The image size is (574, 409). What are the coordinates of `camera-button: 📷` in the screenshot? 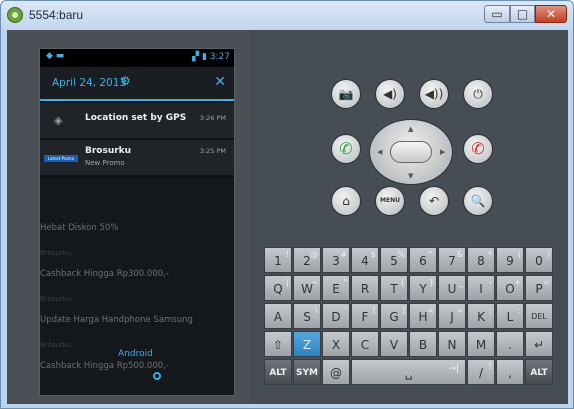 It's located at (346, 94).